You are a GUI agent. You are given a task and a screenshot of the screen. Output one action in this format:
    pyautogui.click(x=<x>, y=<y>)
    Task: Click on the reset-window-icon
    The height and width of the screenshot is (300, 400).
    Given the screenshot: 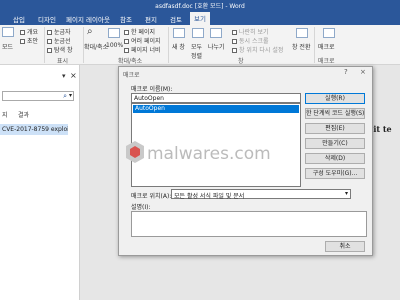 What is the action you would take?
    pyautogui.click(x=234, y=50)
    